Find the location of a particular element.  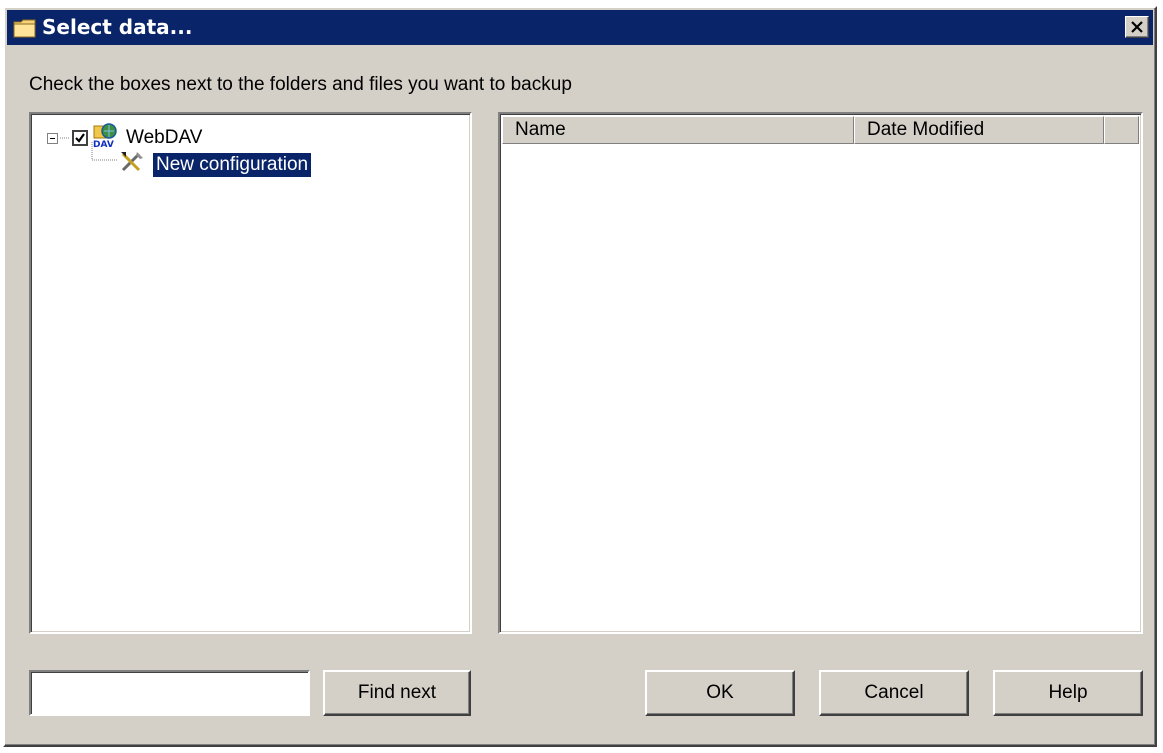

cancel-button: Cancel is located at coordinates (894, 693).